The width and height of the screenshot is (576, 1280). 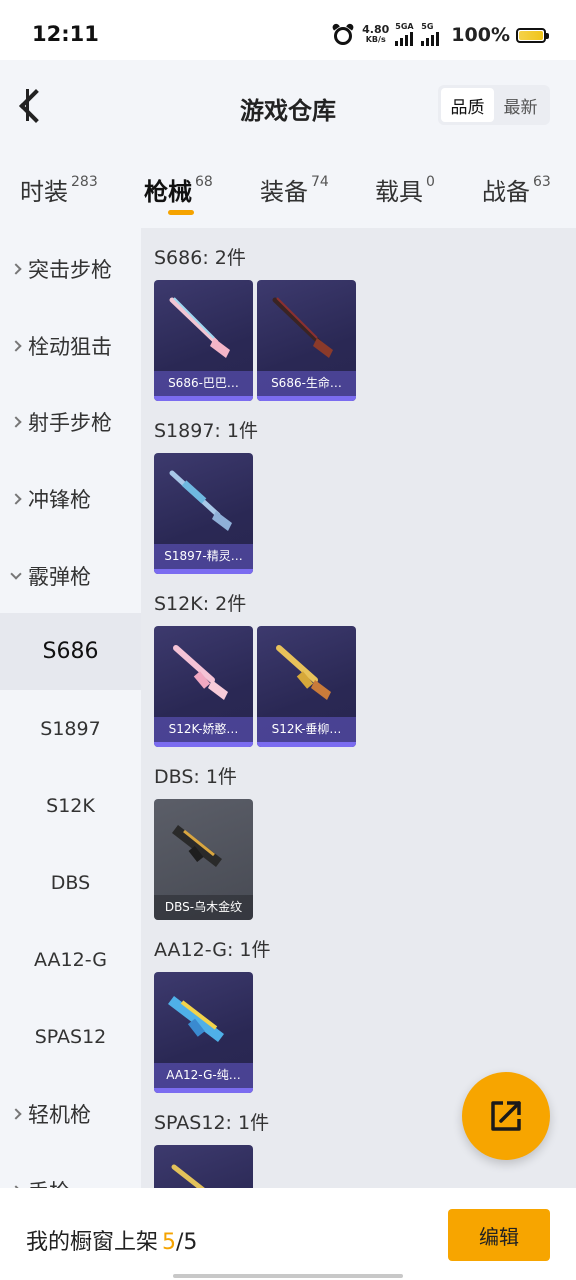 I want to click on share-button, so click(x=506, y=1116).